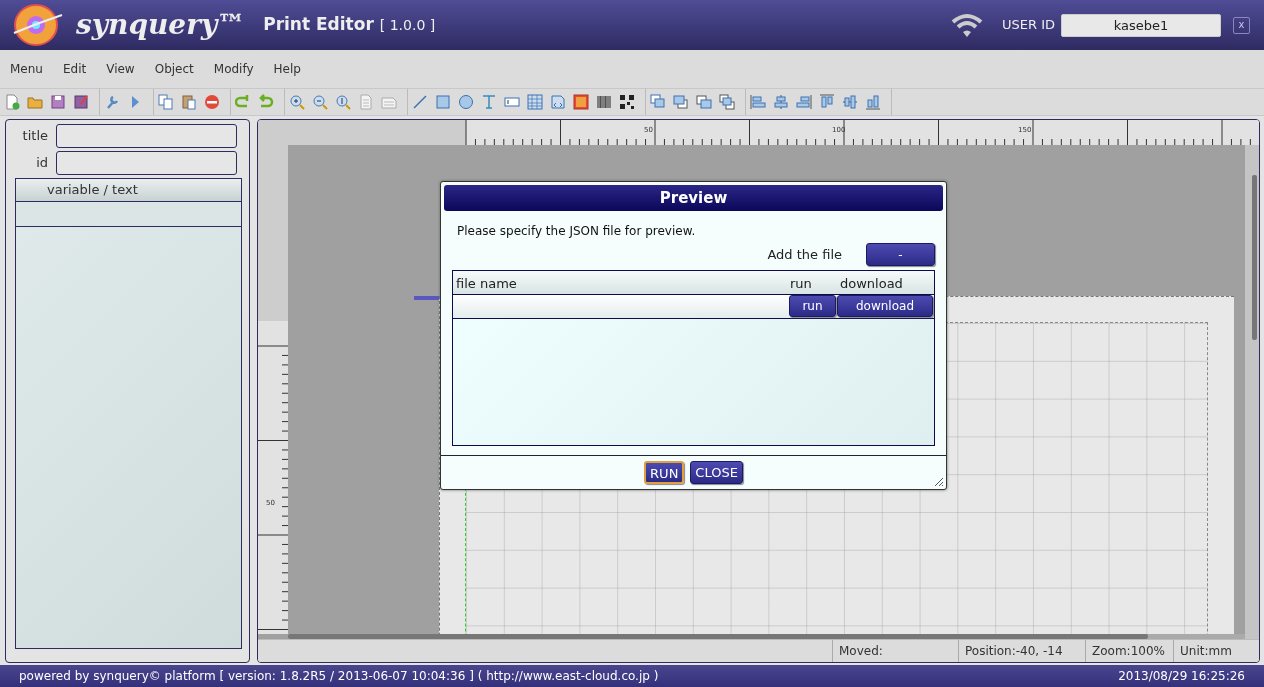  I want to click on undo-icon, so click(243, 102).